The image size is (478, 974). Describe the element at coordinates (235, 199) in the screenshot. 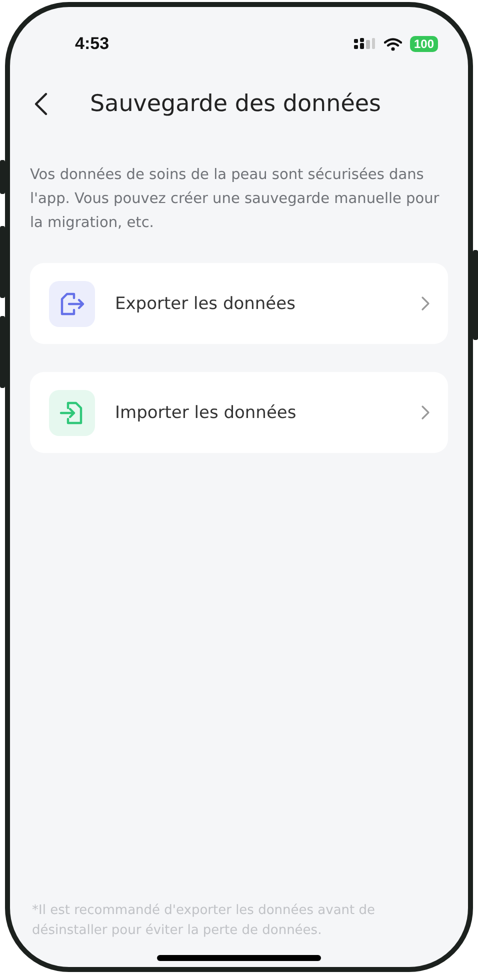

I see `description-text: Vos données de soins de la peau sont sécurisées dans l'app. Vous pouvez créer une sauvegarde manuelle pour la migration, etc.` at that location.